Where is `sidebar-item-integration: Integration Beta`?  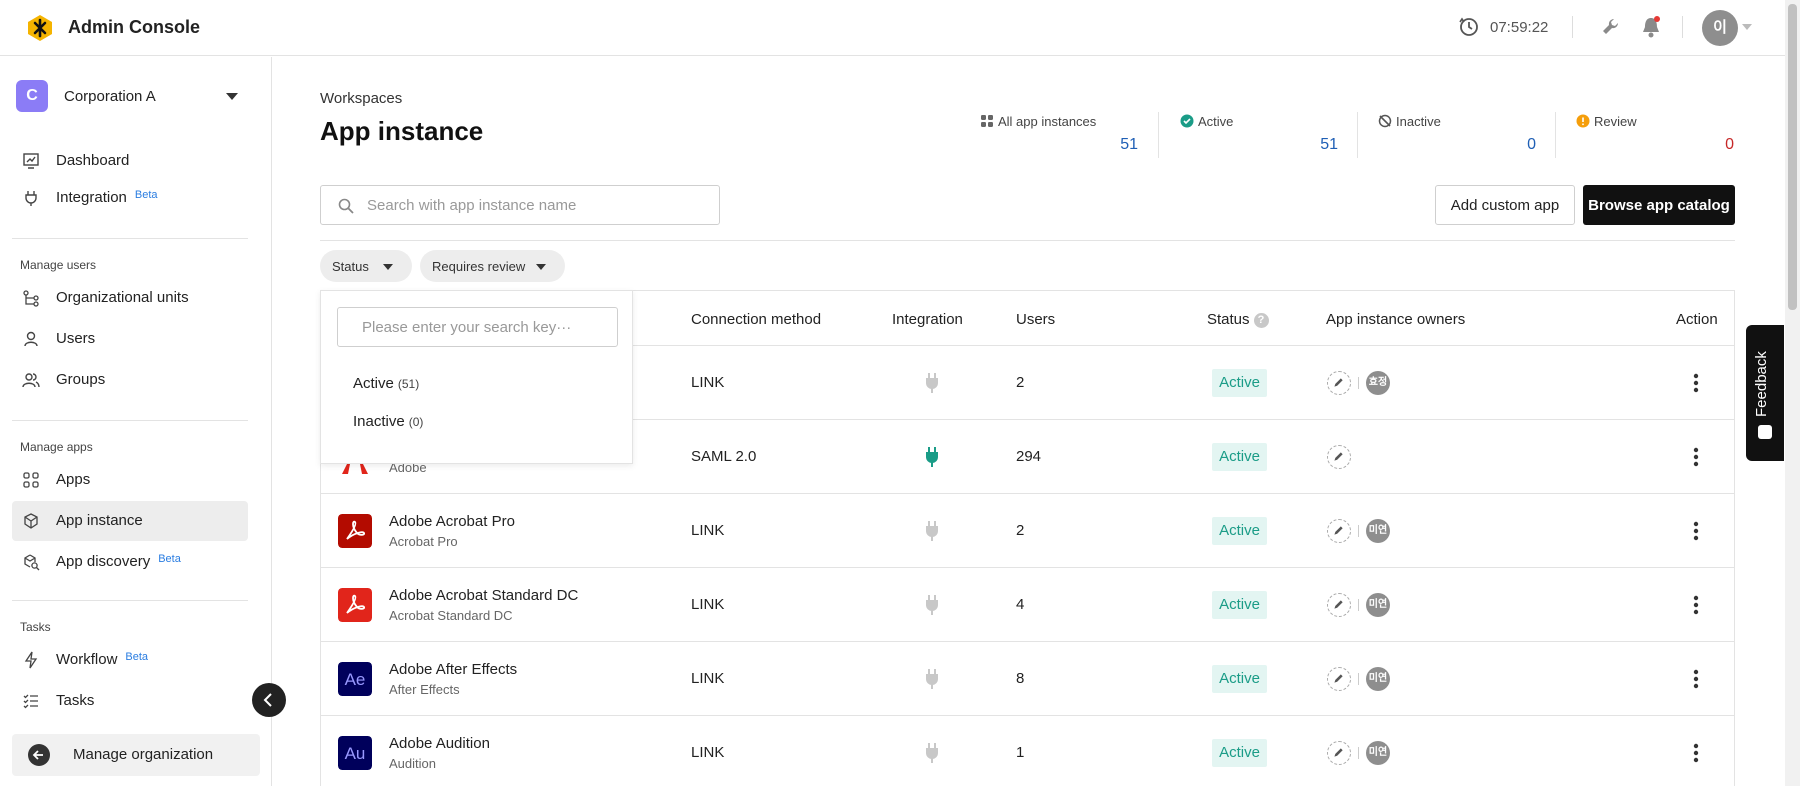 sidebar-item-integration: Integration Beta is located at coordinates (130, 198).